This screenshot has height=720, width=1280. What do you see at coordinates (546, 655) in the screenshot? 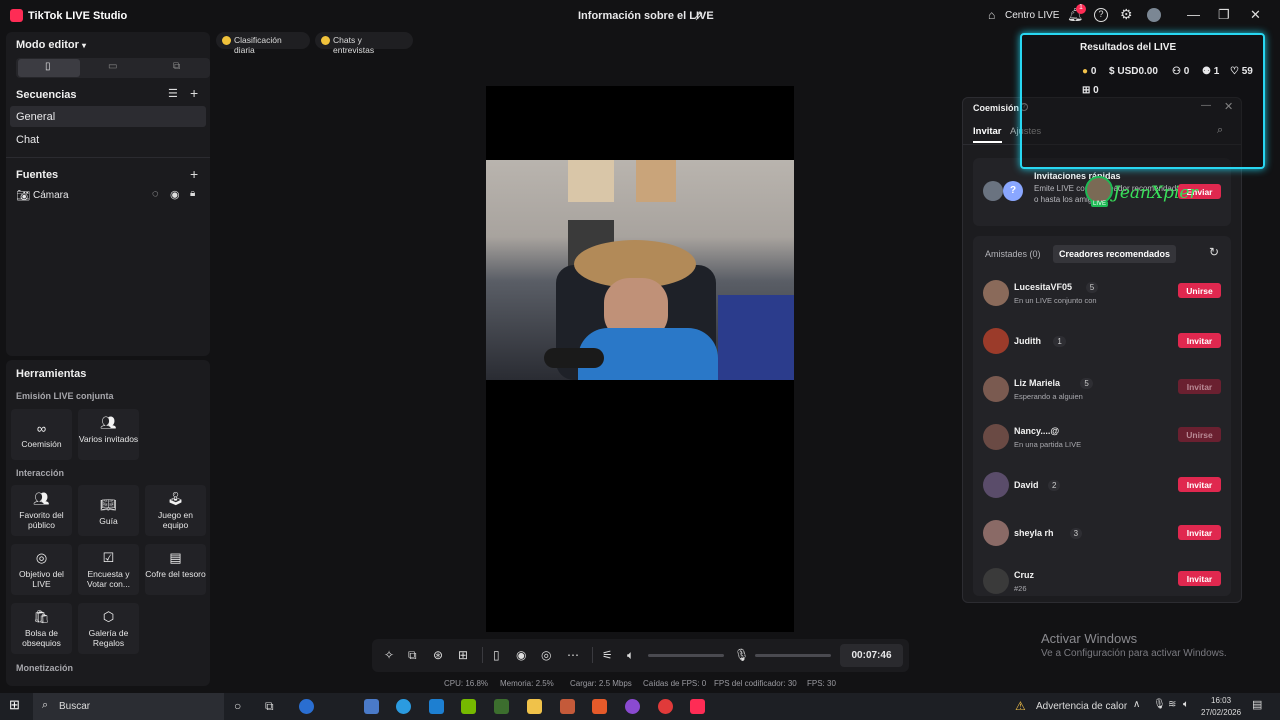
I see `camera-toggle-icon: ◎` at bounding box center [546, 655].